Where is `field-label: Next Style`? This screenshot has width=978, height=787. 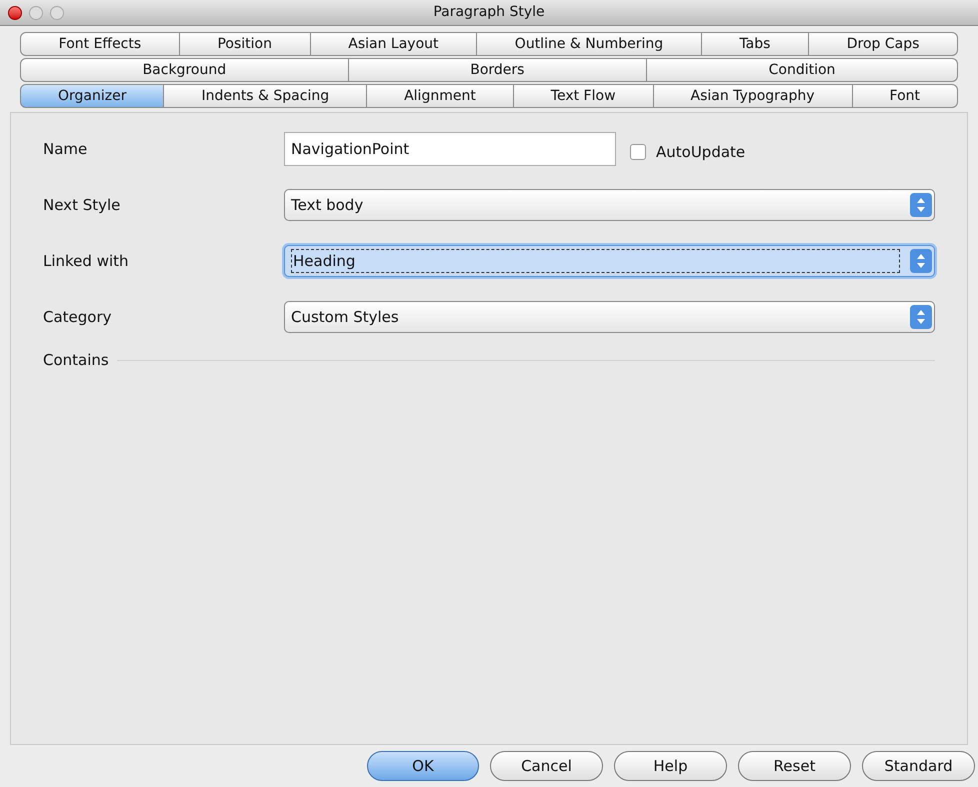 field-label: Next Style is located at coordinates (82, 205).